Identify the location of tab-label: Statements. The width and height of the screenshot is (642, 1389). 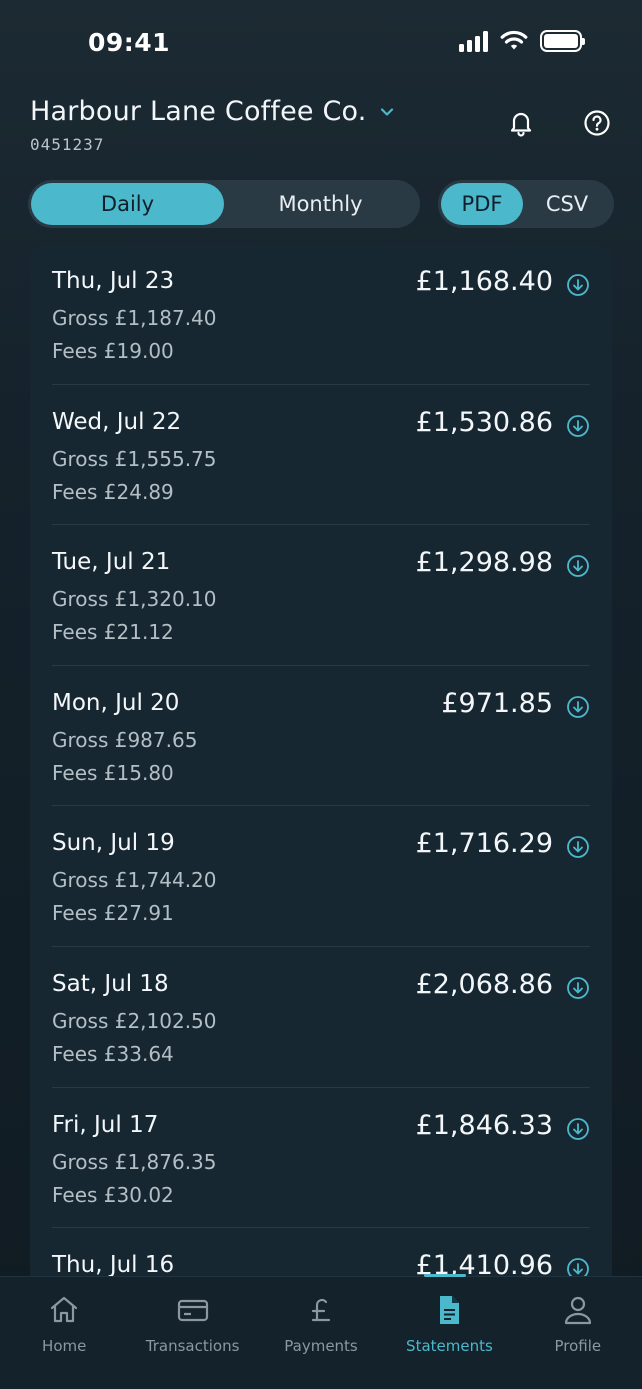
(449, 1346).